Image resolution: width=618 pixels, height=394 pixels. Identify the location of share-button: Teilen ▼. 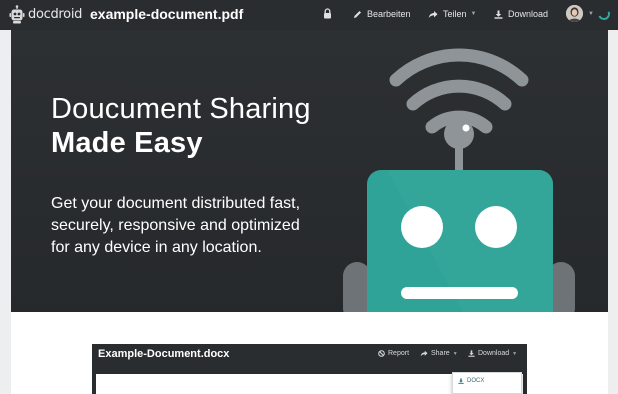
(452, 14).